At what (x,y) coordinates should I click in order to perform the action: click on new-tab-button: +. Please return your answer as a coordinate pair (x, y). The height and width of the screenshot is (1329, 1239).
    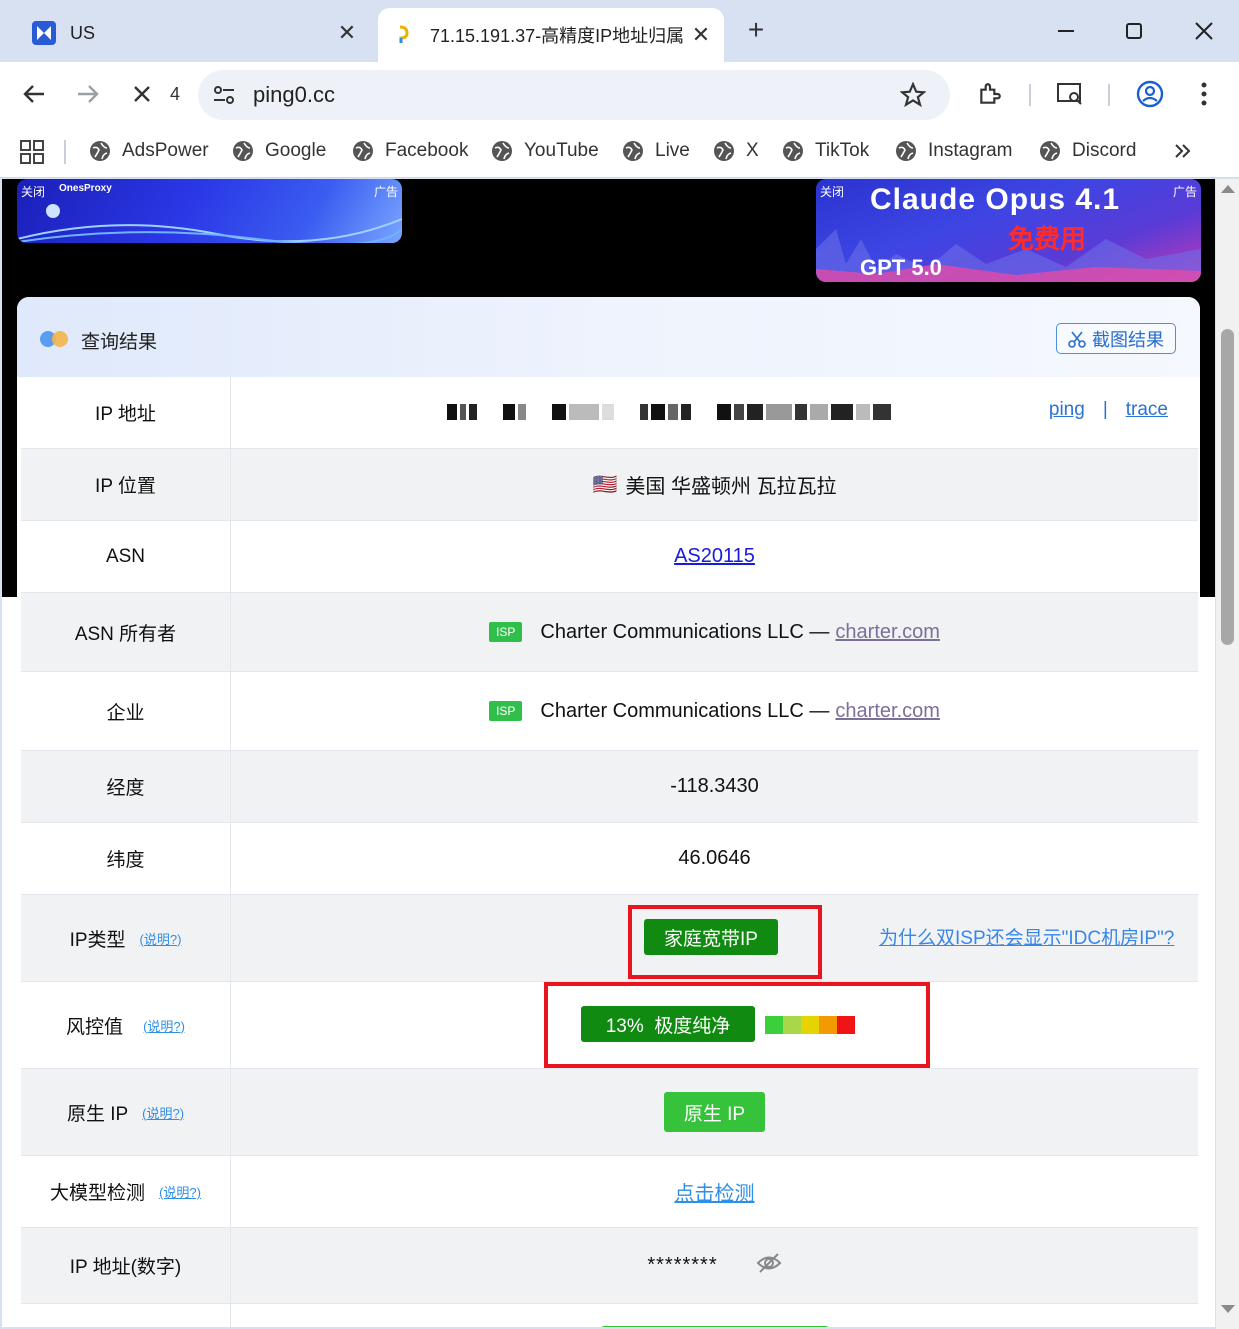
    Looking at the image, I should click on (756, 30).